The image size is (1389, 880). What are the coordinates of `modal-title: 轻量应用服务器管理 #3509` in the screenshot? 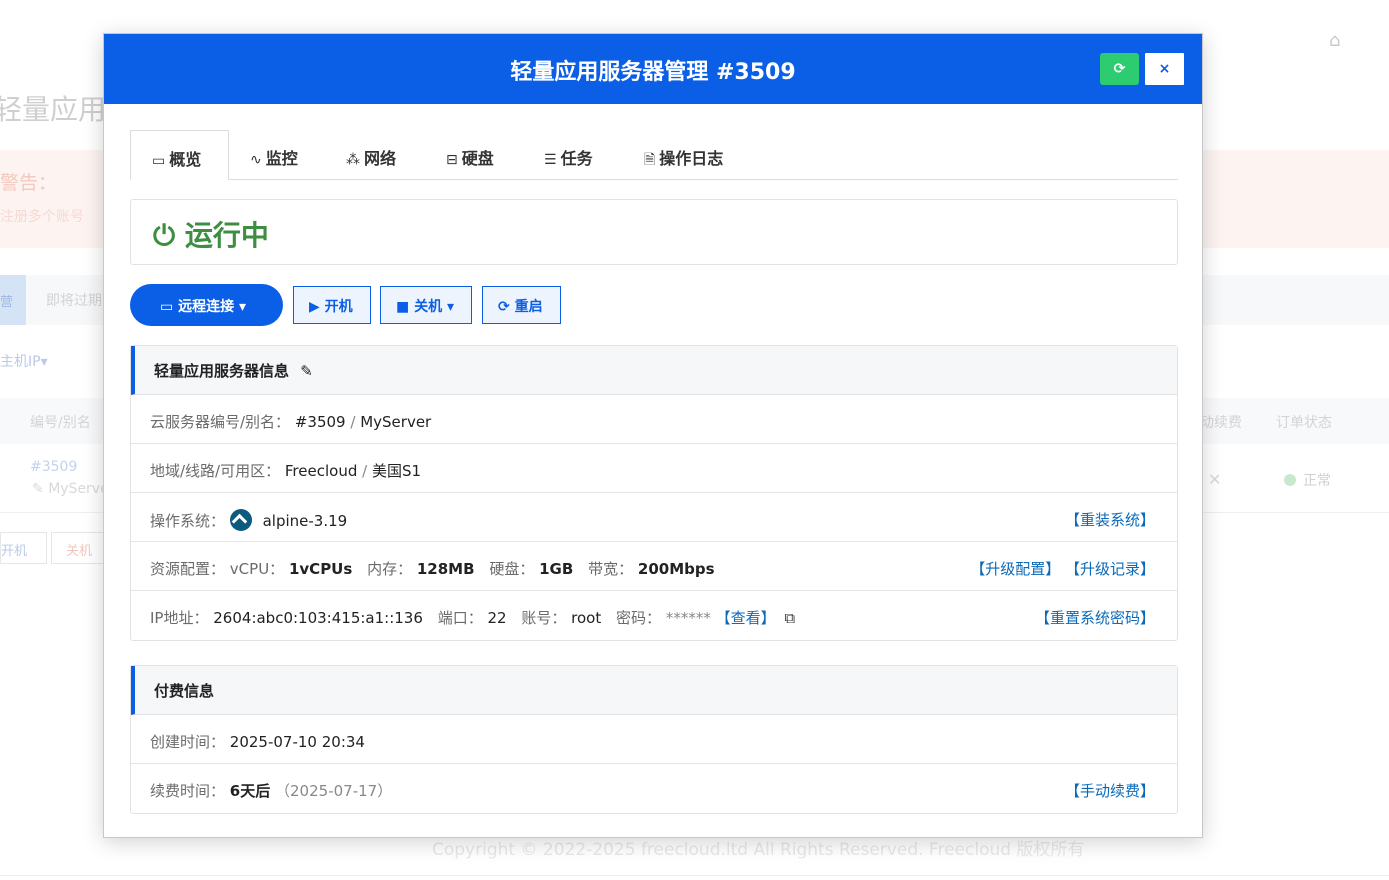 It's located at (653, 72).